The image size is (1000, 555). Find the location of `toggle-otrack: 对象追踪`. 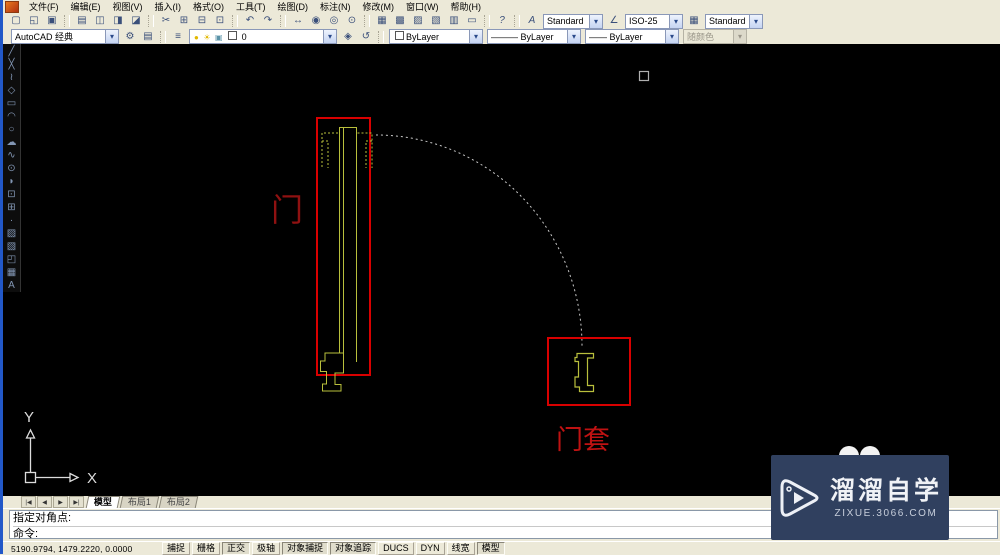

toggle-otrack: 对象追踪 is located at coordinates (353, 548).